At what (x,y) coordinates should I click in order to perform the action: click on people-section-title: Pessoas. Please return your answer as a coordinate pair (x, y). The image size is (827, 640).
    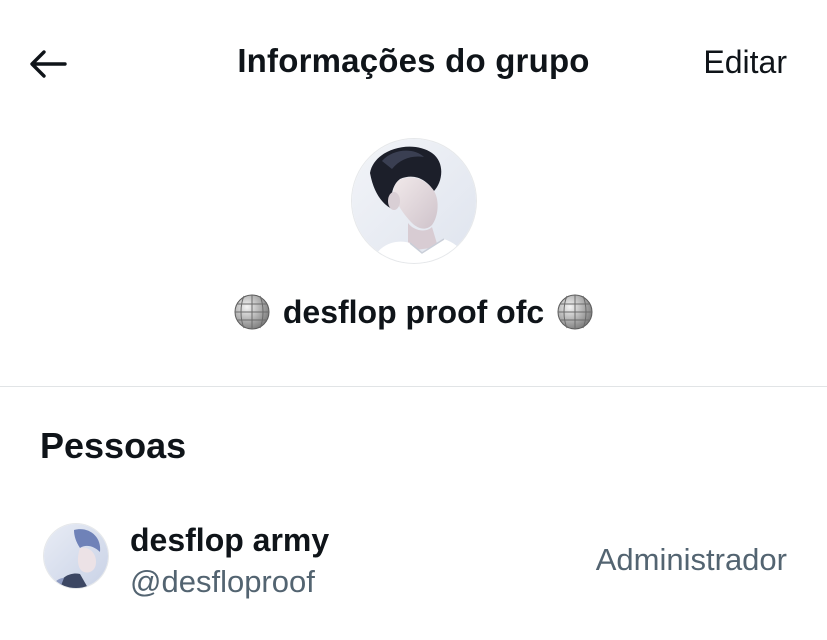
    Looking at the image, I should click on (113, 445).